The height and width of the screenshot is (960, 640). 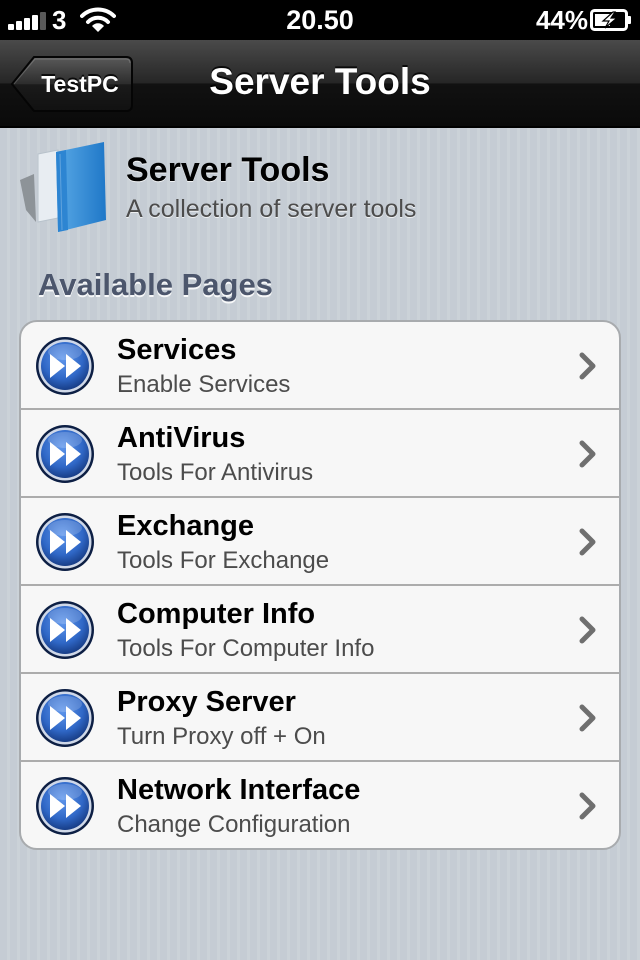 What do you see at coordinates (185, 526) in the screenshot?
I see `list-item-title: Exchange` at bounding box center [185, 526].